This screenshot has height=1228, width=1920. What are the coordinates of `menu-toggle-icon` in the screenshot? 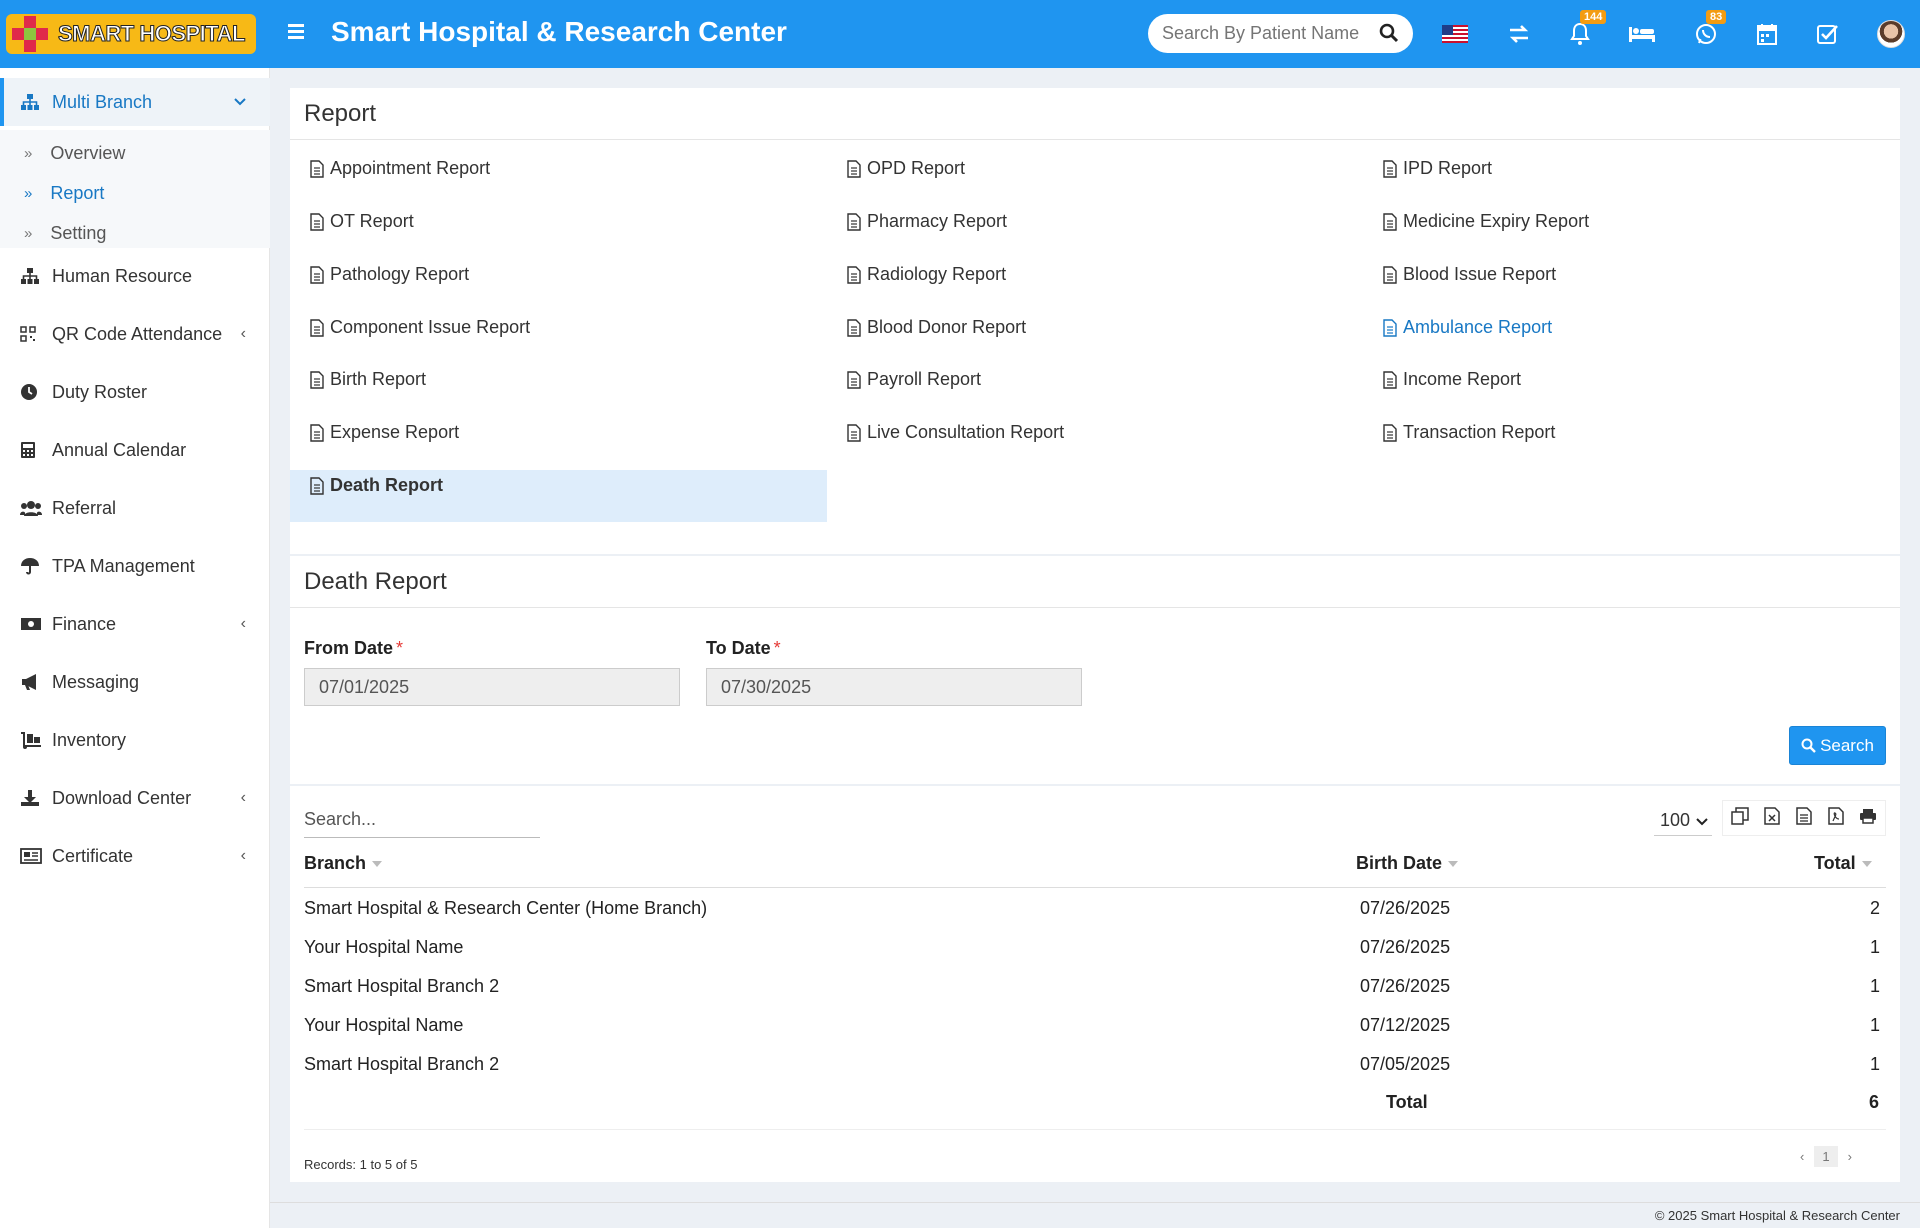 It's located at (299, 33).